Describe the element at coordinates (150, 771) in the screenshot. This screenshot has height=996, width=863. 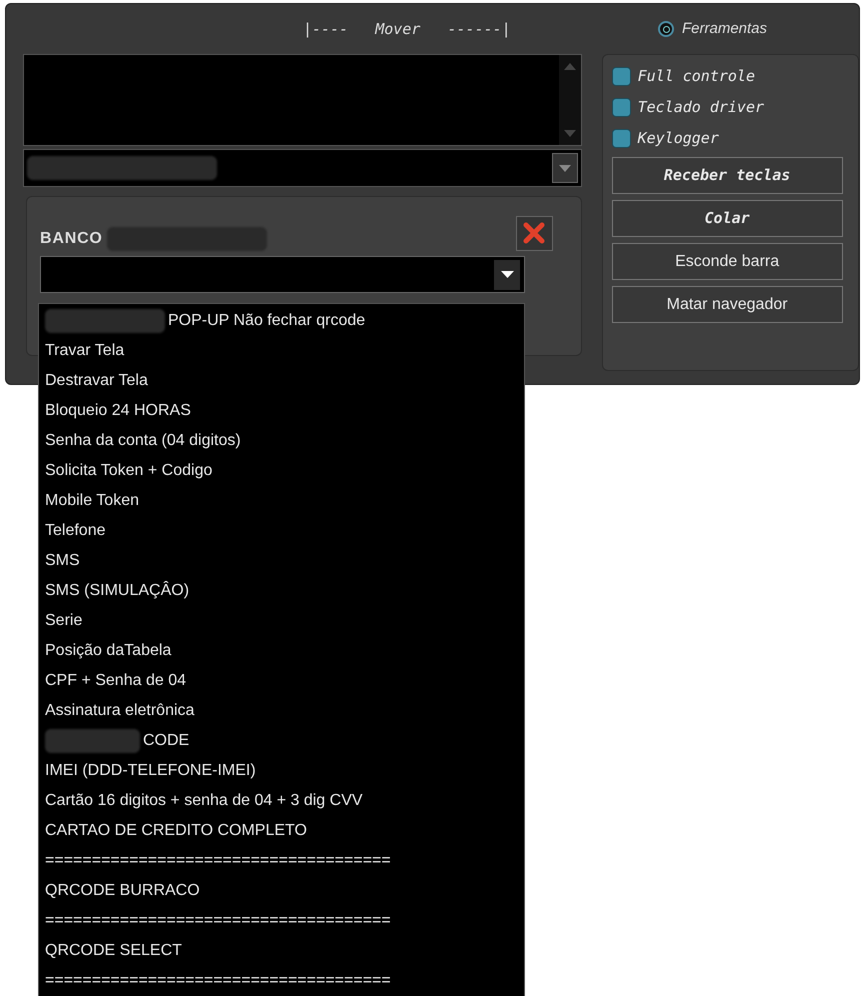
I see `dropdown-option: IMEI (DDD-TELEFONE-IMEI)` at that location.